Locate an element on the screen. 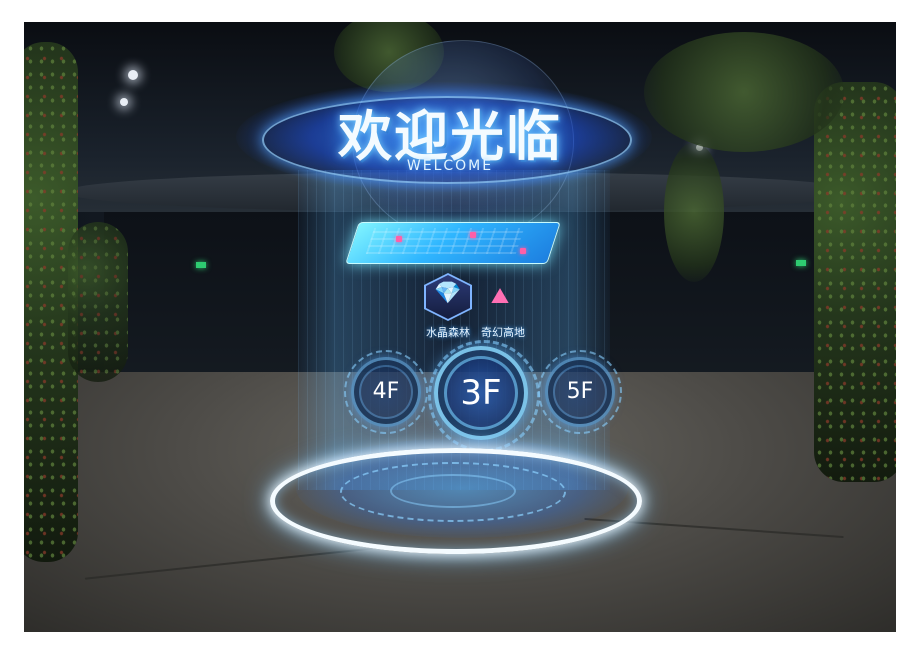 This screenshot has width=919, height=654. floor-5f-button: 5F is located at coordinates (580, 392).